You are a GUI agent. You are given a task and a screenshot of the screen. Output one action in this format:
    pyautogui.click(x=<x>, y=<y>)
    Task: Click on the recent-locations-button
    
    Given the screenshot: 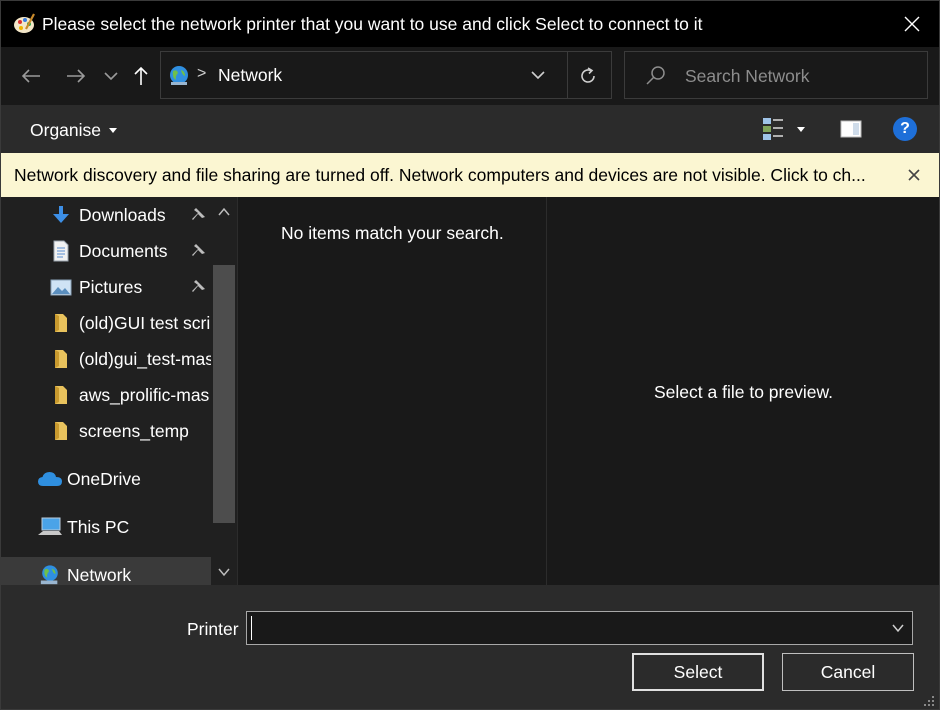 What is the action you would take?
    pyautogui.click(x=111, y=76)
    